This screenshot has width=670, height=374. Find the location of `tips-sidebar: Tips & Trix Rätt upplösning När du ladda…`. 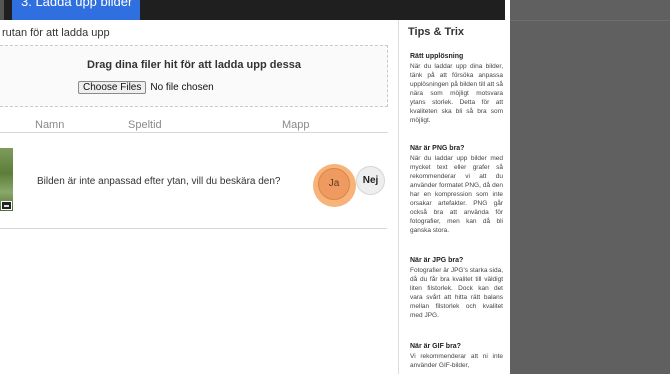

tips-sidebar: Tips & Trix Rätt upplösning När du ladda… is located at coordinates (454, 197).